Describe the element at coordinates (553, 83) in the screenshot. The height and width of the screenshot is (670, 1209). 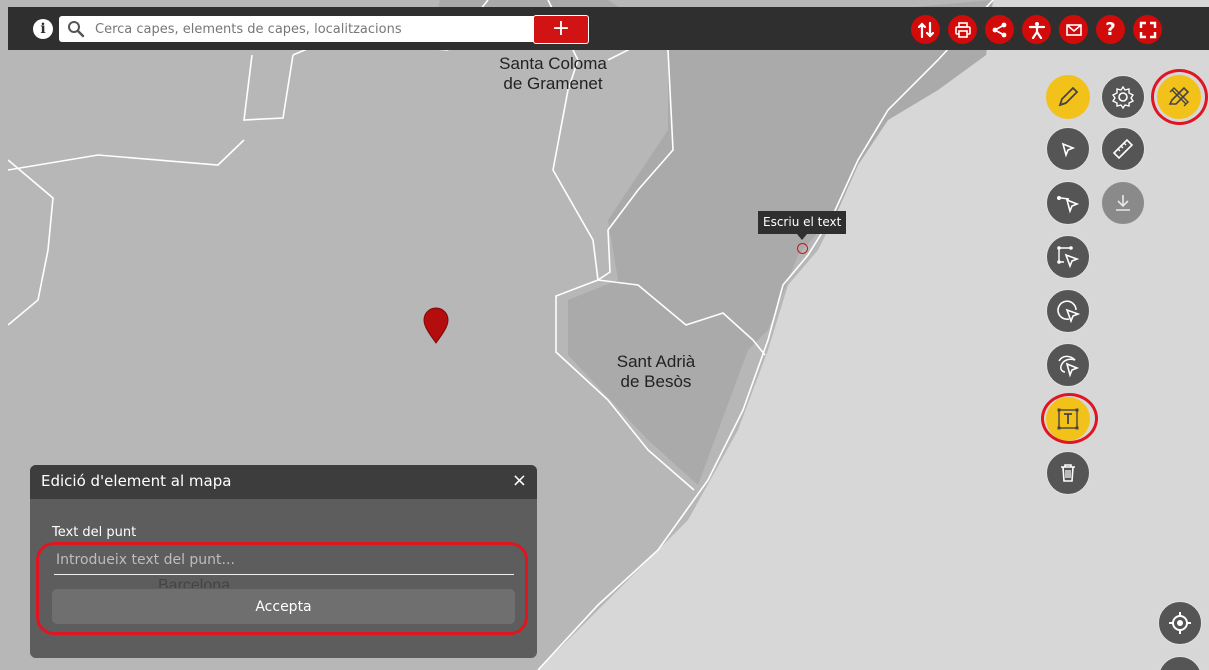
I see `place-label-line: de Gramenet` at that location.